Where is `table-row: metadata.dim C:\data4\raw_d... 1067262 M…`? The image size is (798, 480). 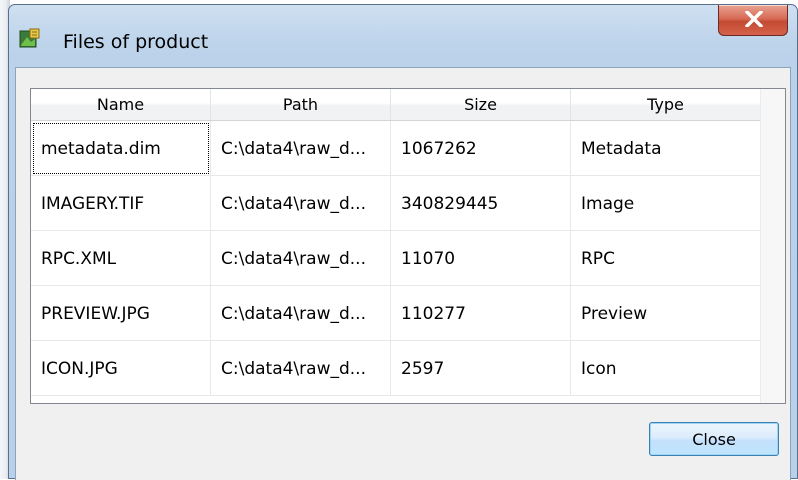
table-row: metadata.dim C:\data4\raw_d... 1067262 M… is located at coordinates (396, 148).